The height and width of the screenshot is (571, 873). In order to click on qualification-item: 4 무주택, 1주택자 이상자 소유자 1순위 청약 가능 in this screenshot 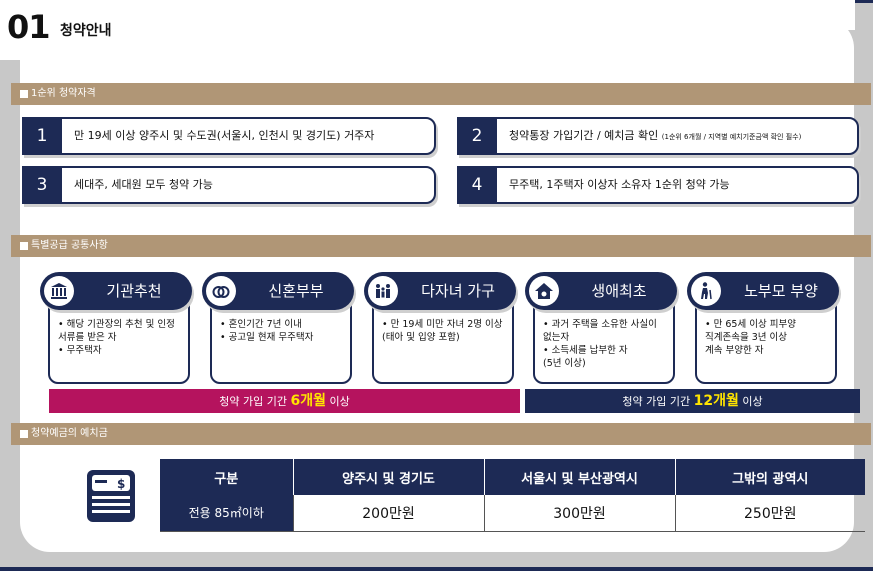, I will do `click(658, 185)`.